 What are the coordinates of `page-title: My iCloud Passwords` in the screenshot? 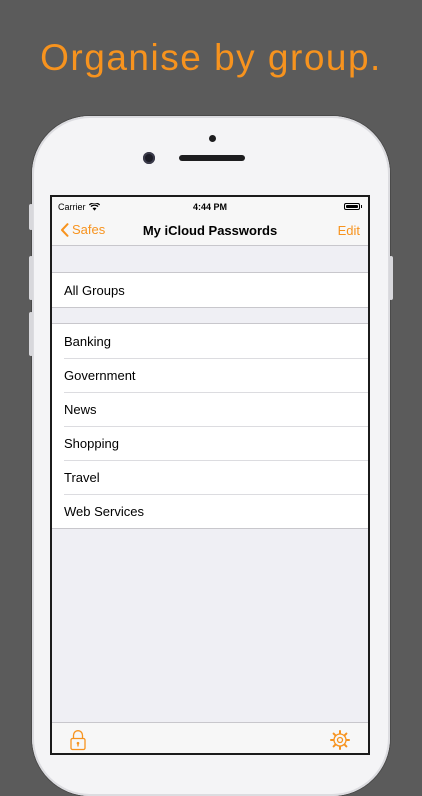 It's located at (210, 230).